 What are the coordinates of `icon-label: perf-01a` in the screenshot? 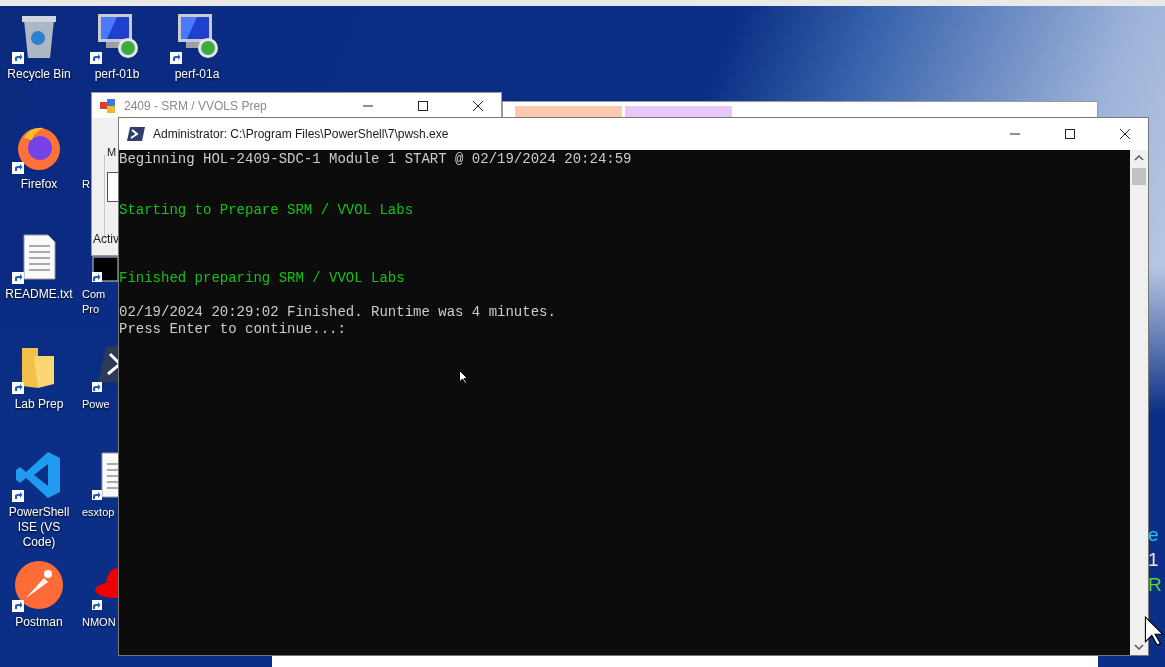 It's located at (197, 74).